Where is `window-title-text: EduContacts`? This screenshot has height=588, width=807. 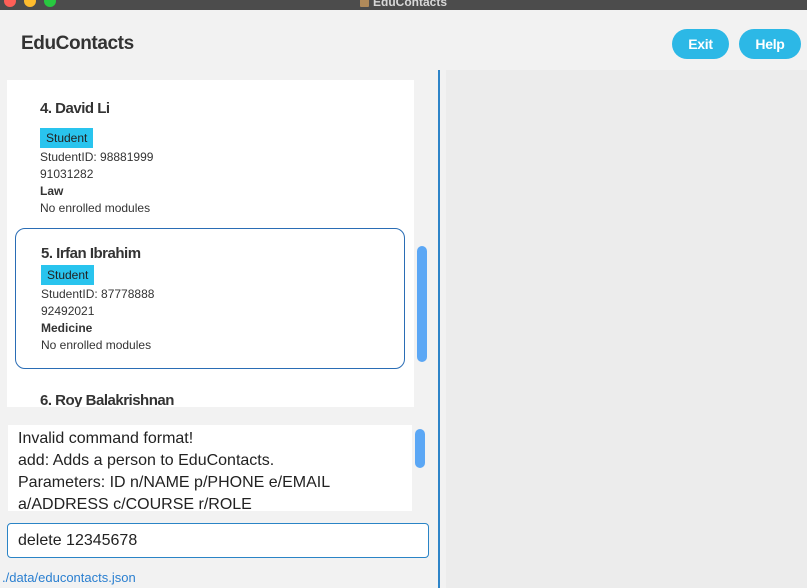 window-title-text: EduContacts is located at coordinates (409, 4).